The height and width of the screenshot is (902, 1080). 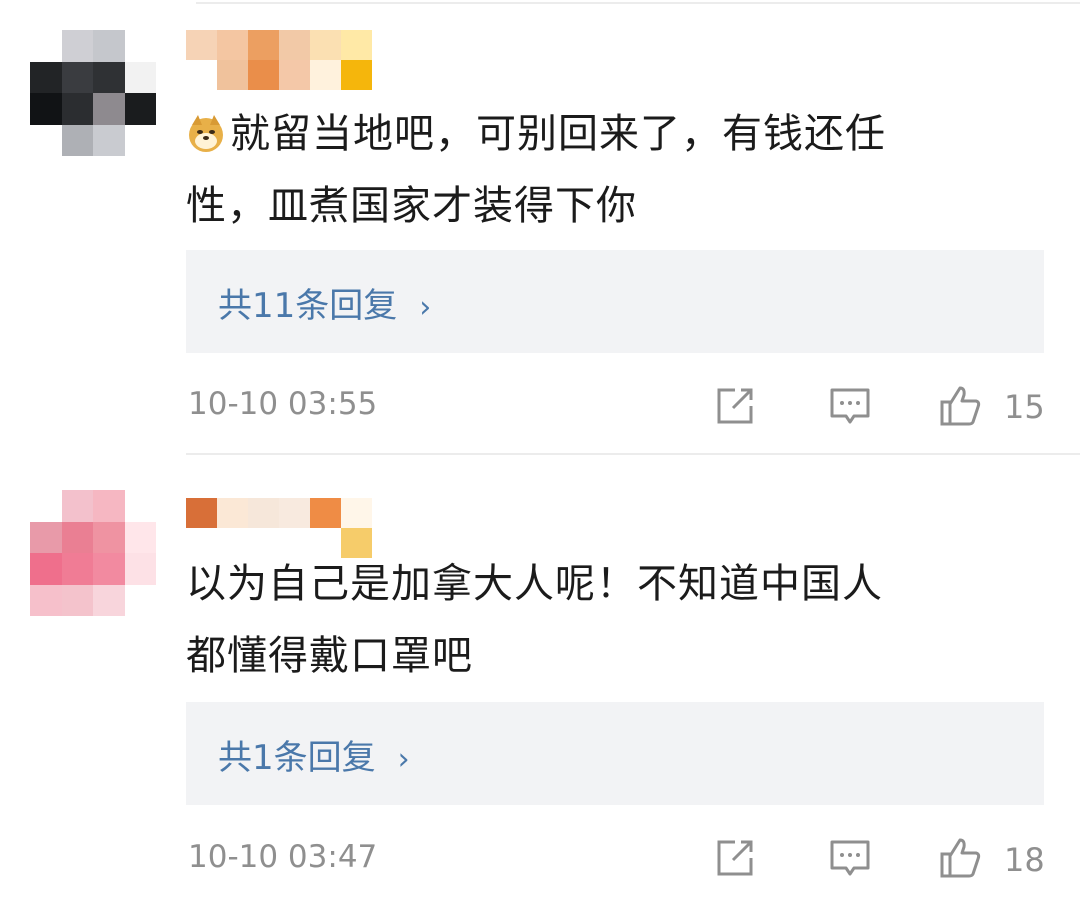 I want to click on username-pixelated, so click(x=316, y=60).